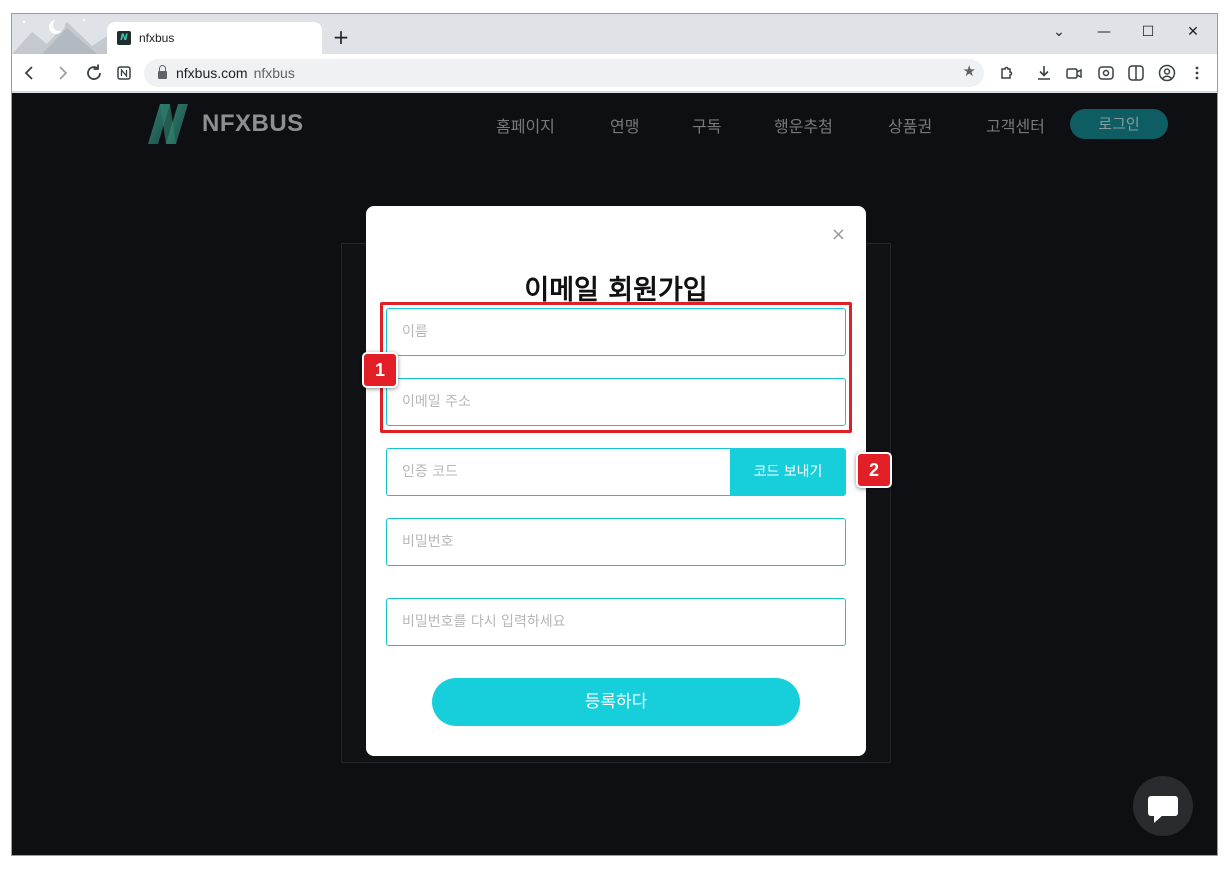  I want to click on nfxbus-logo-icon, so click(168, 124).